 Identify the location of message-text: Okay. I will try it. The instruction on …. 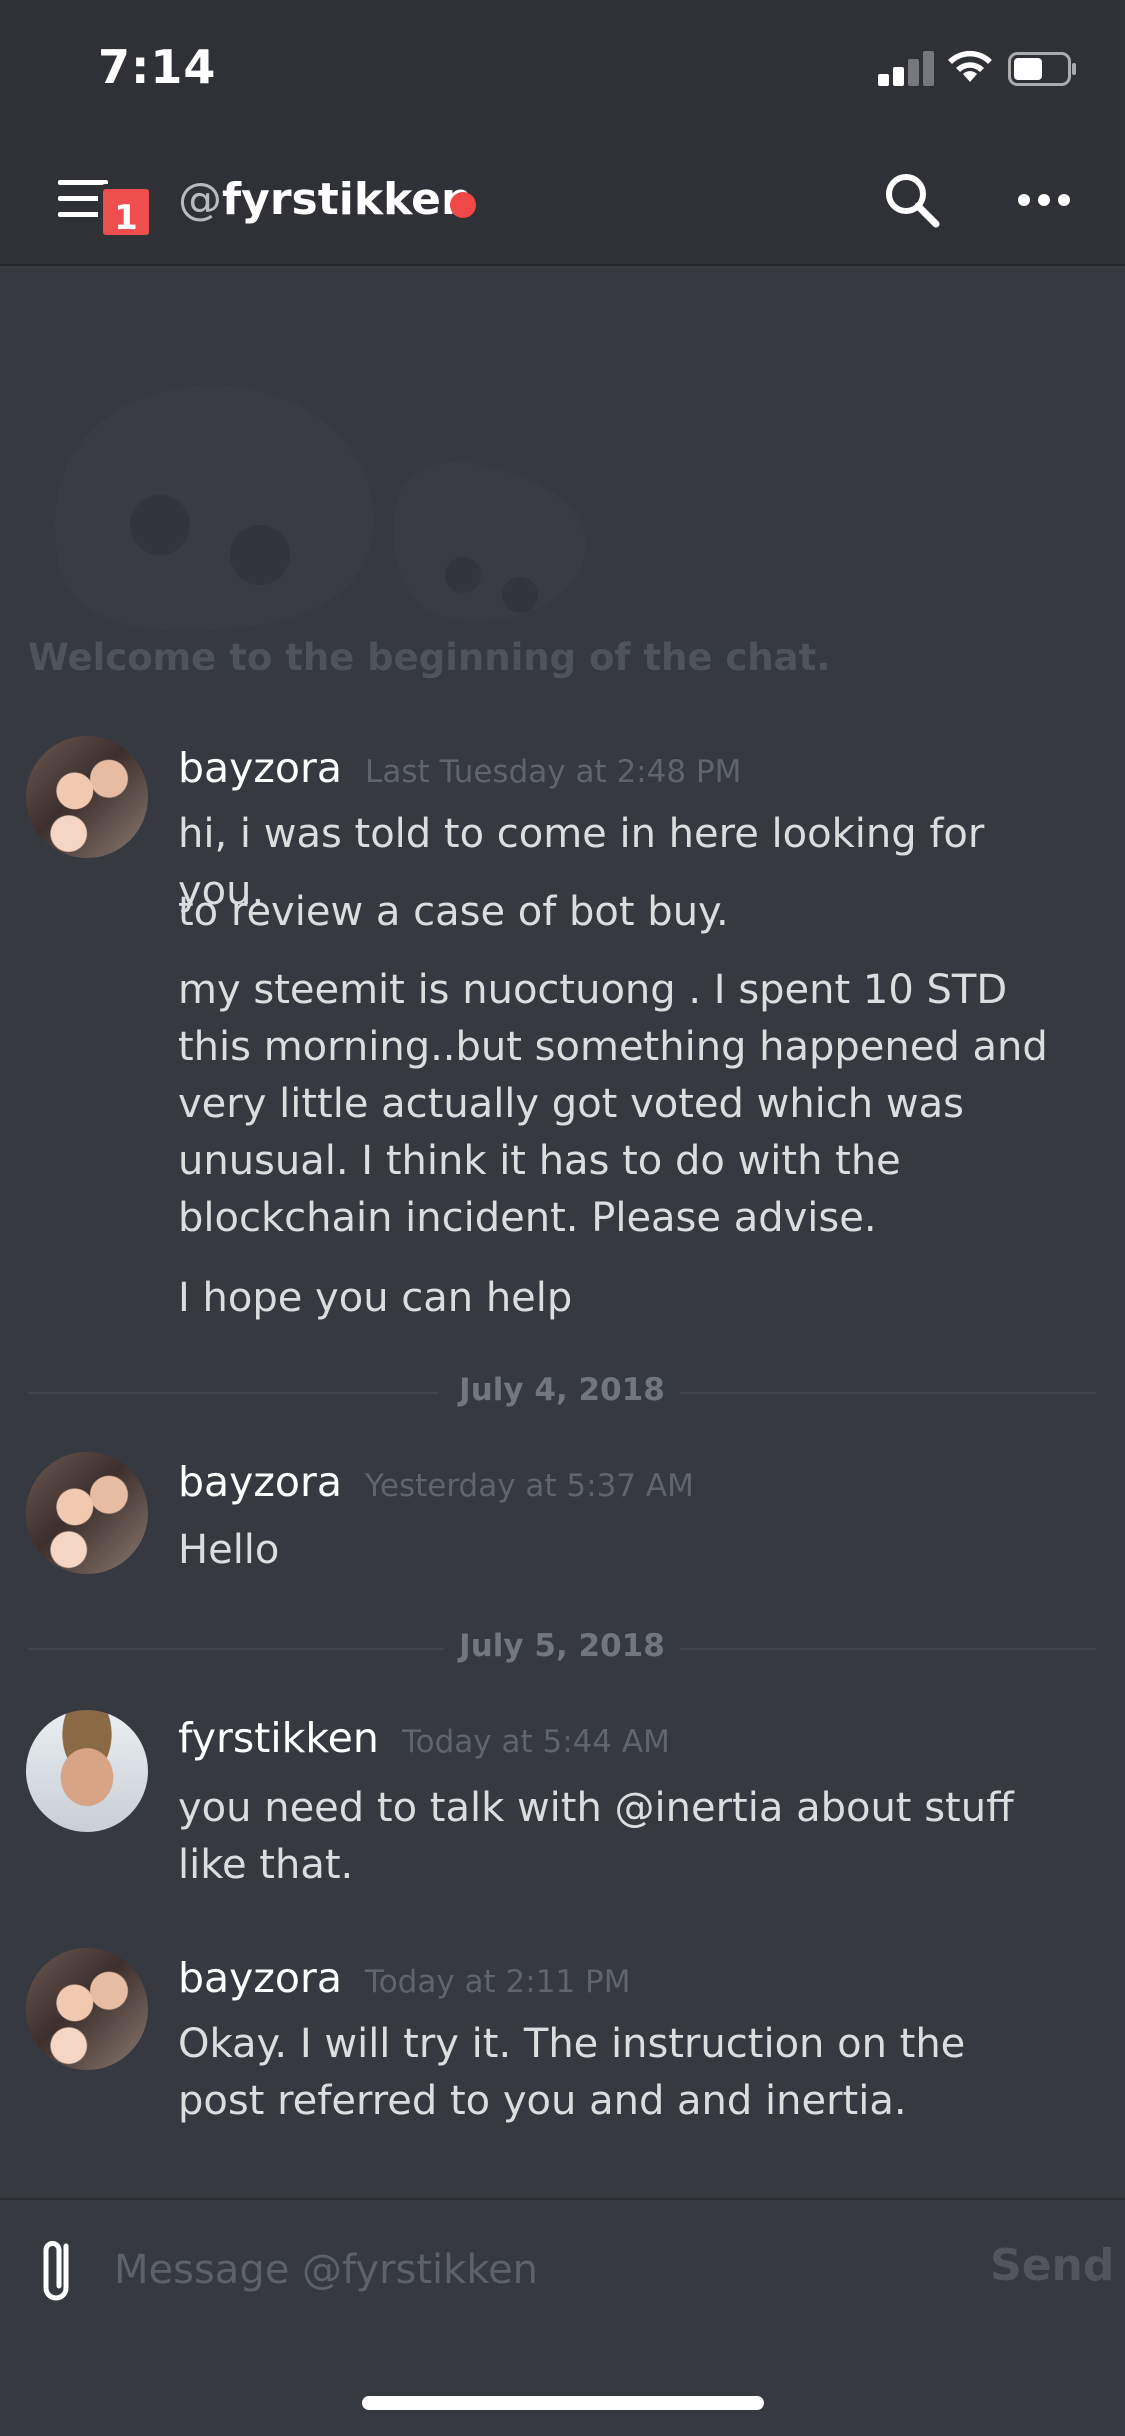
(572, 2072).